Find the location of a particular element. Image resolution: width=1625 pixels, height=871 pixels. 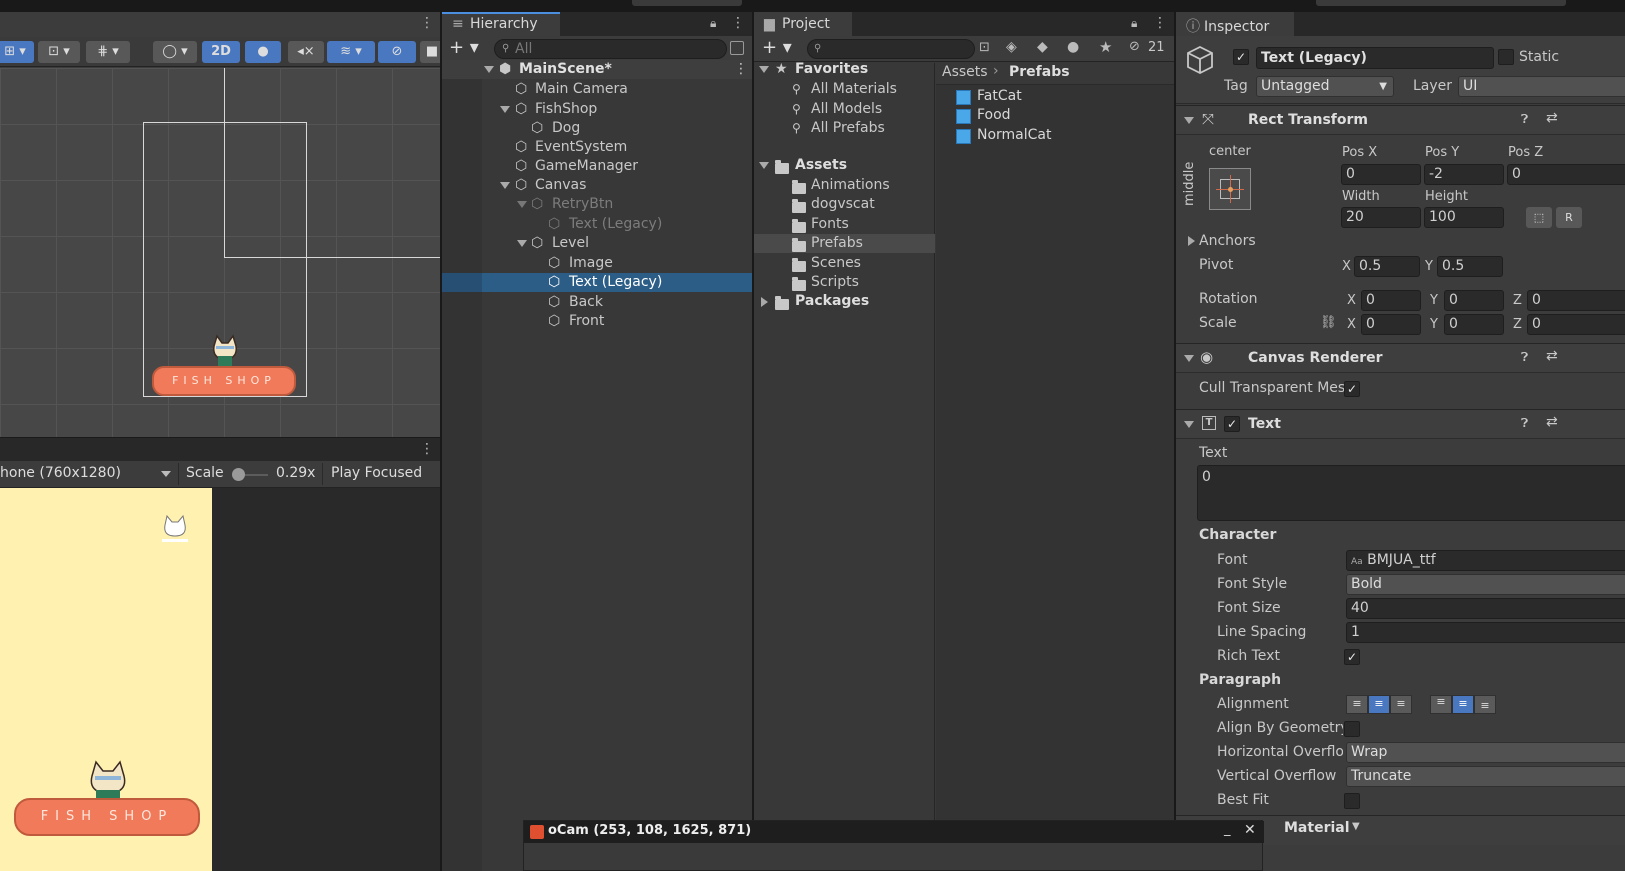

hierarchy-item-dog: ⬡ Dog is located at coordinates (597, 128).